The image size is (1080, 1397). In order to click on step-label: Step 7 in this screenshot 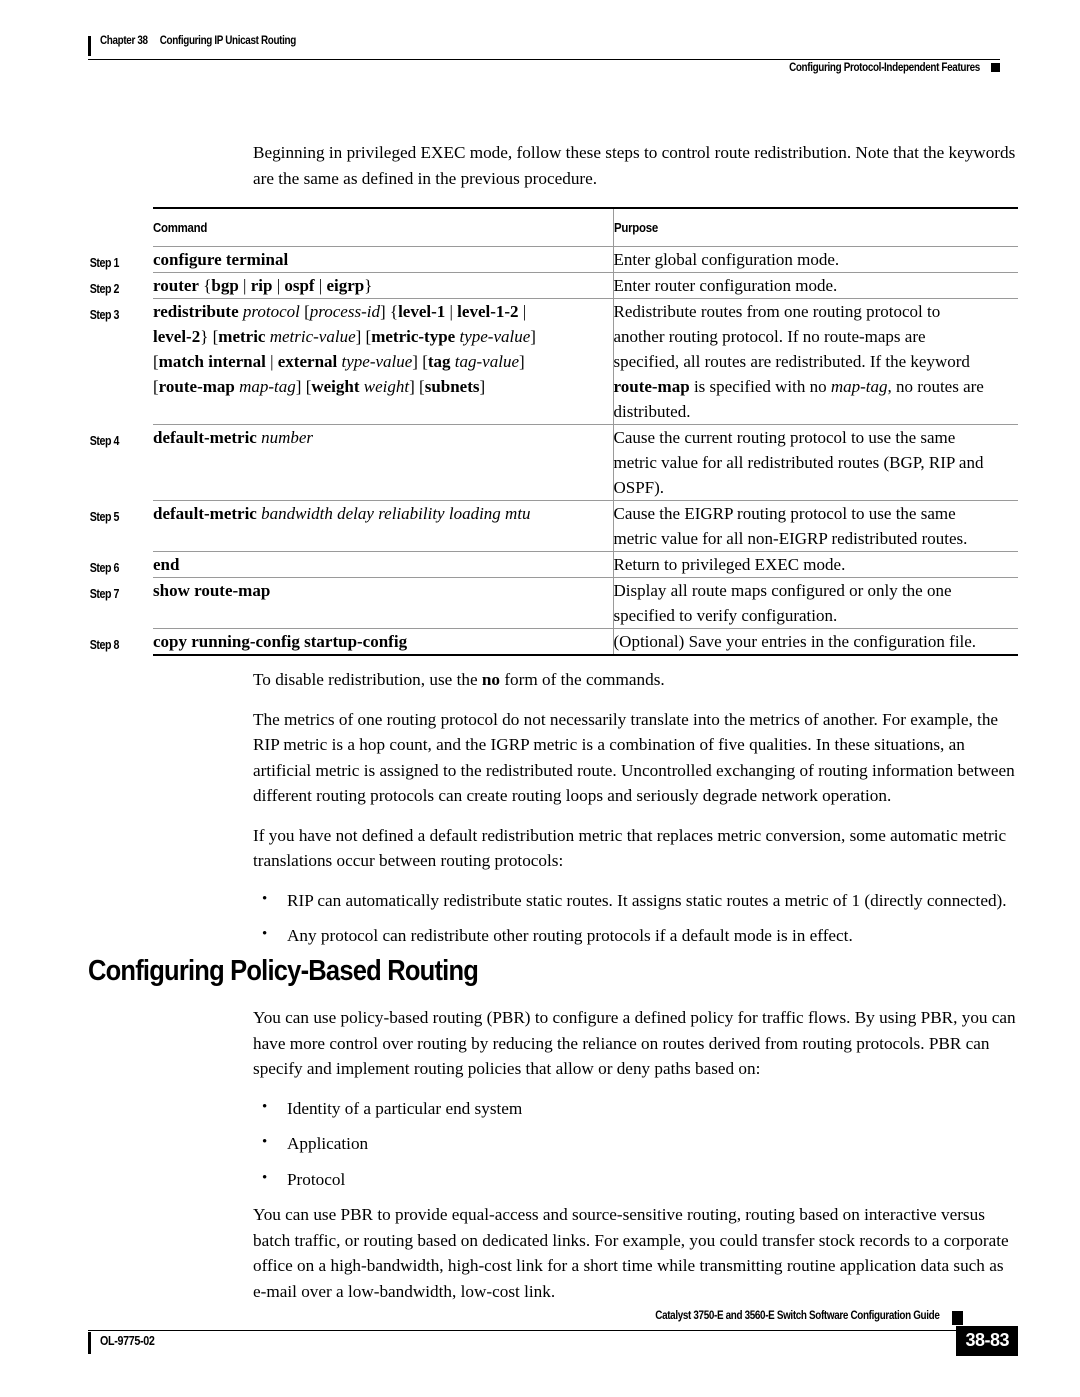, I will do `click(104, 593)`.